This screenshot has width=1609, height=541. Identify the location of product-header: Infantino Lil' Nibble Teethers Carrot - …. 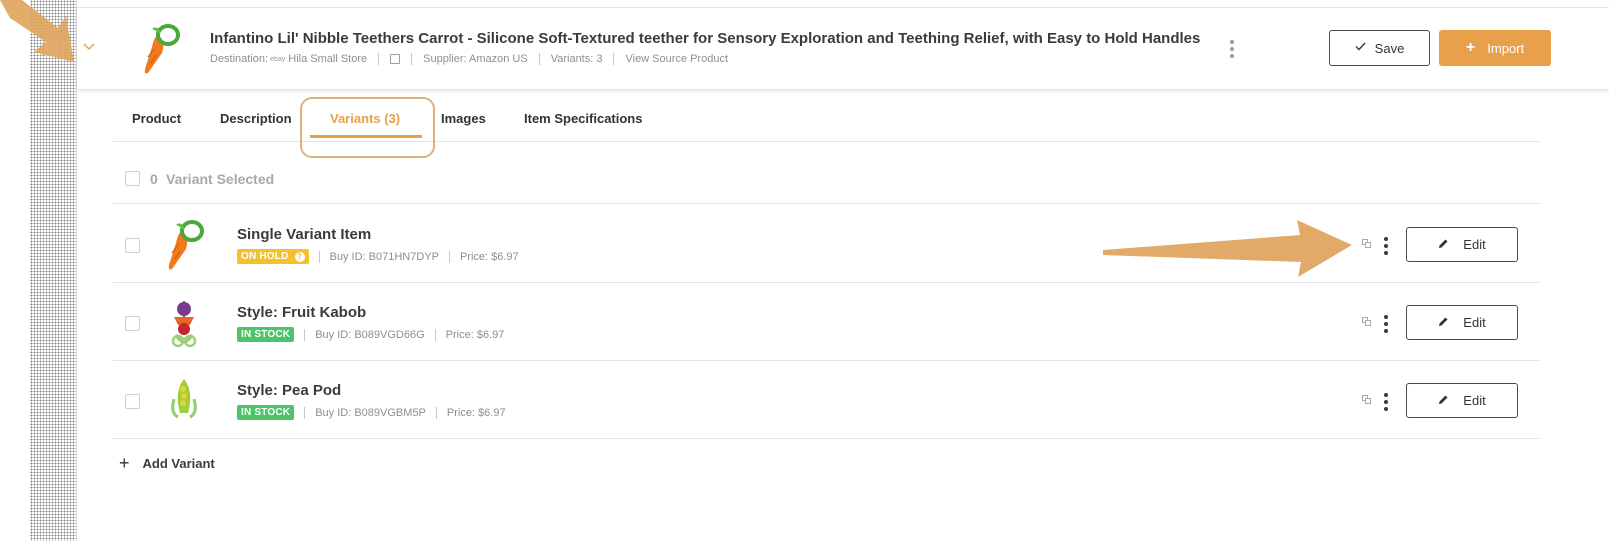
(826, 48).